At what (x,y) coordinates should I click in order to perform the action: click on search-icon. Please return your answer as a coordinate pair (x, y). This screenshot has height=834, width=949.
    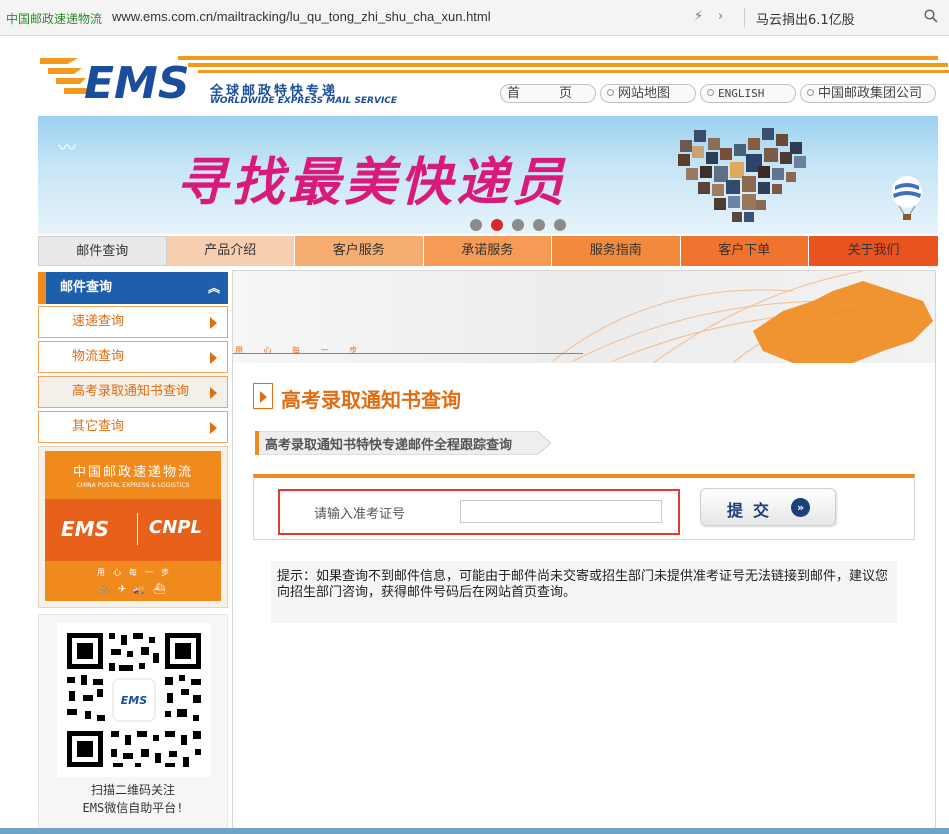
    Looking at the image, I should click on (931, 16).